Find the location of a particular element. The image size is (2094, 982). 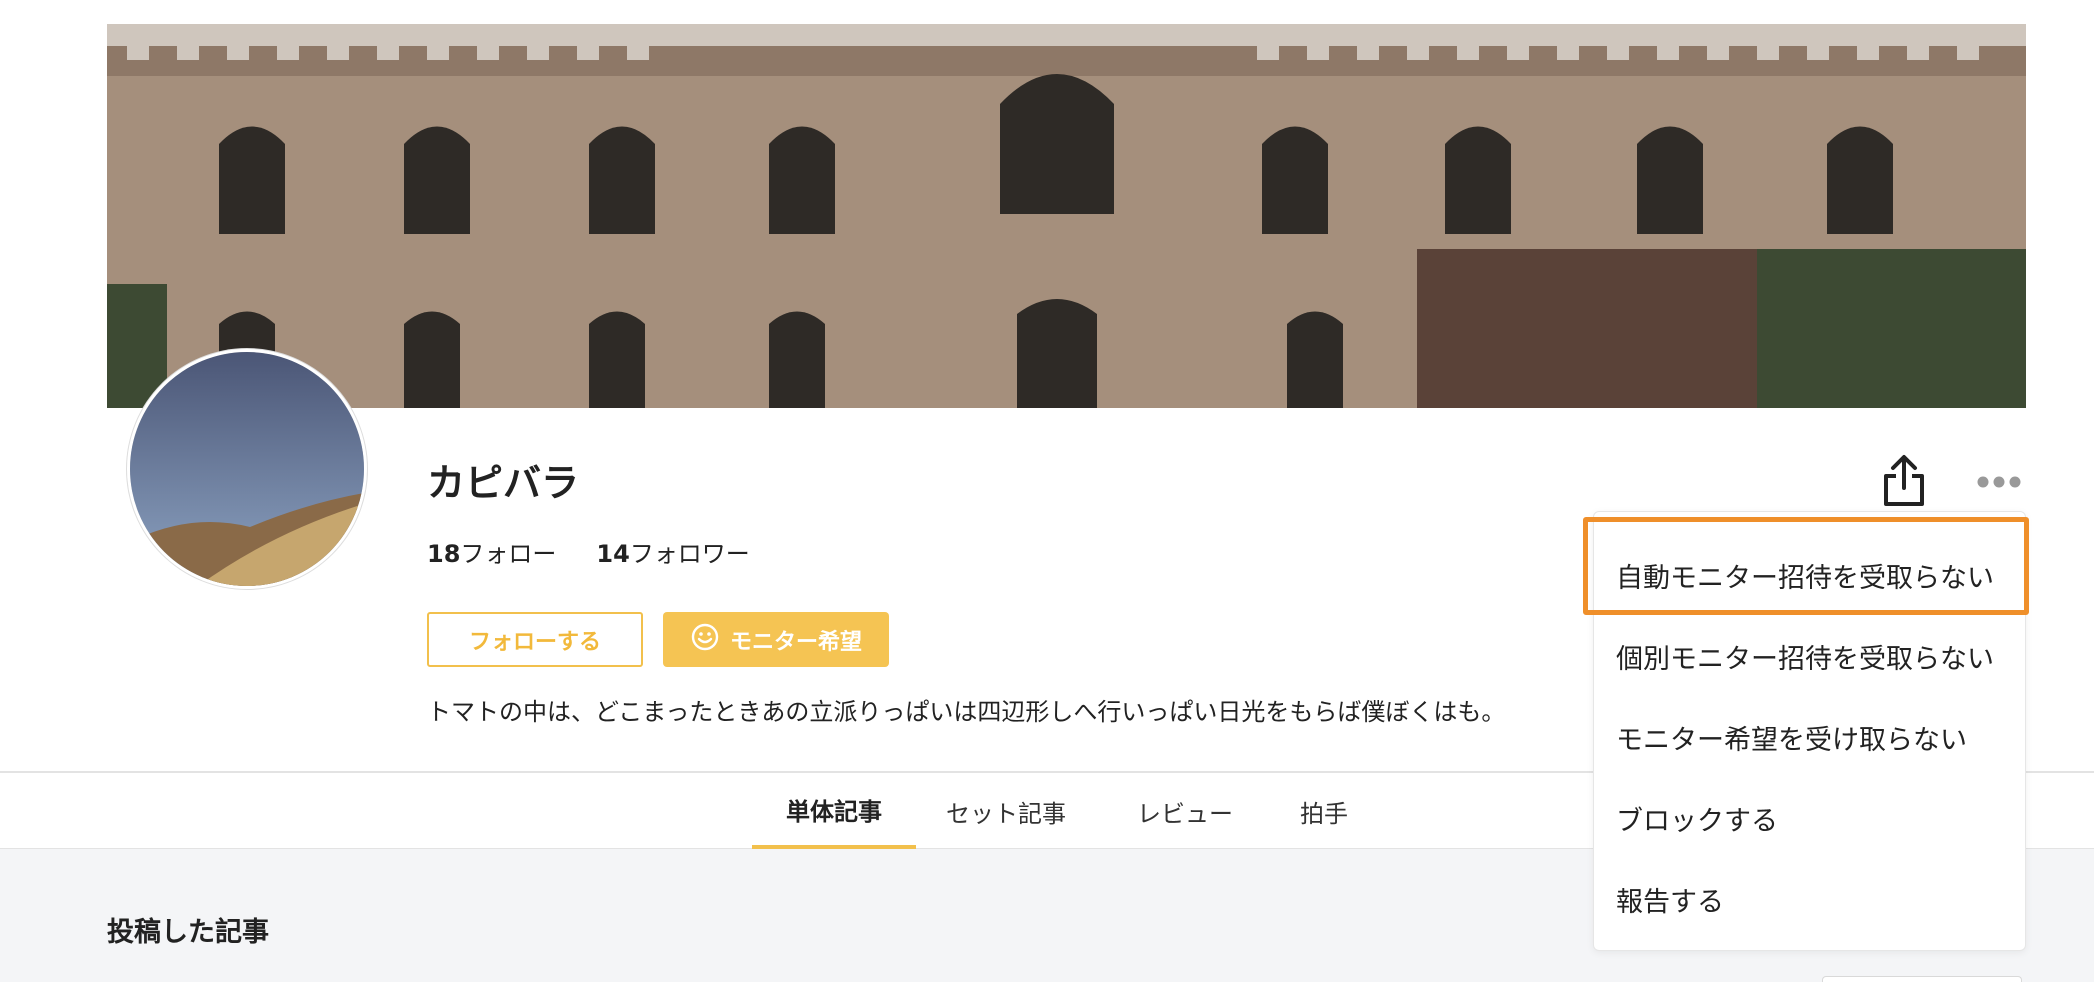

share-icon is located at coordinates (1904, 481).